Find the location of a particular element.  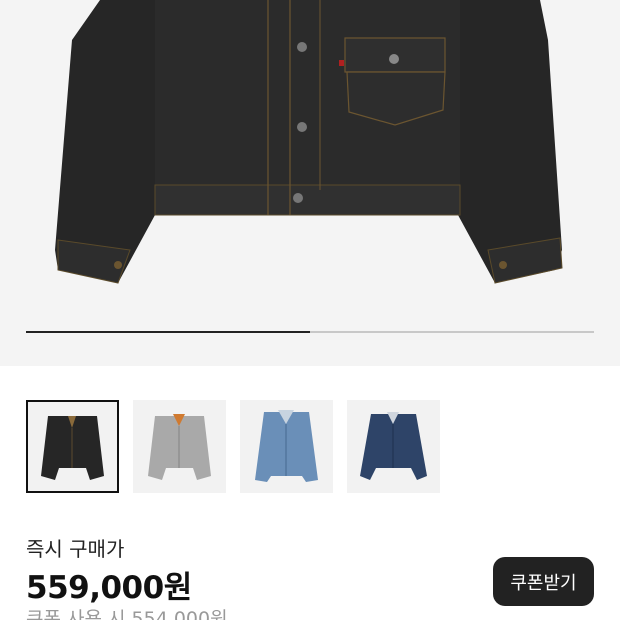

instant-buy-price-label: 즉시 구매가 is located at coordinates (75, 549).